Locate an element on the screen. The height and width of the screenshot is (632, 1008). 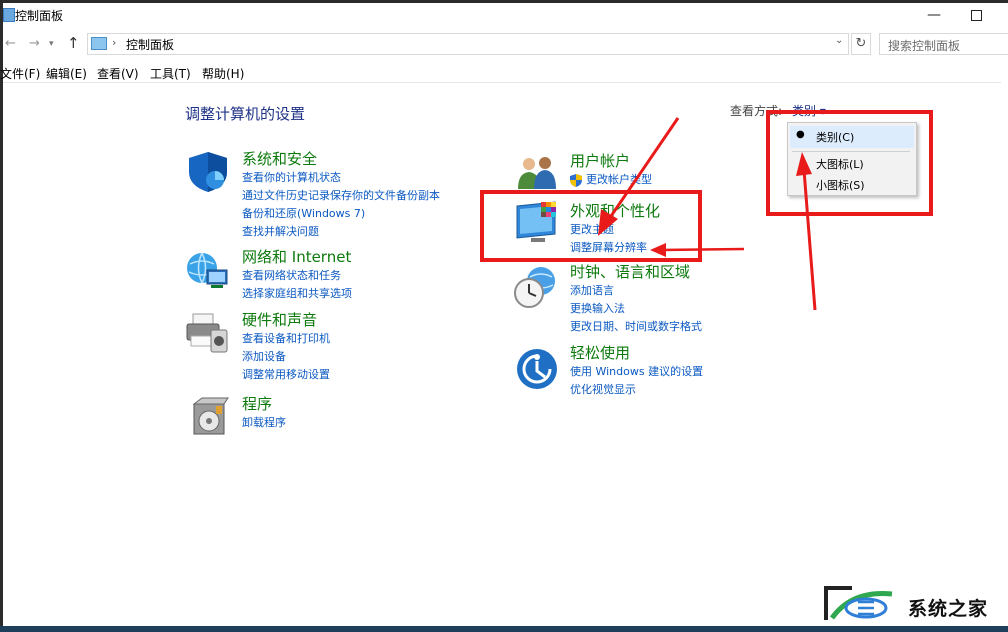
watermark-text: 系统之家 is located at coordinates (948, 609).